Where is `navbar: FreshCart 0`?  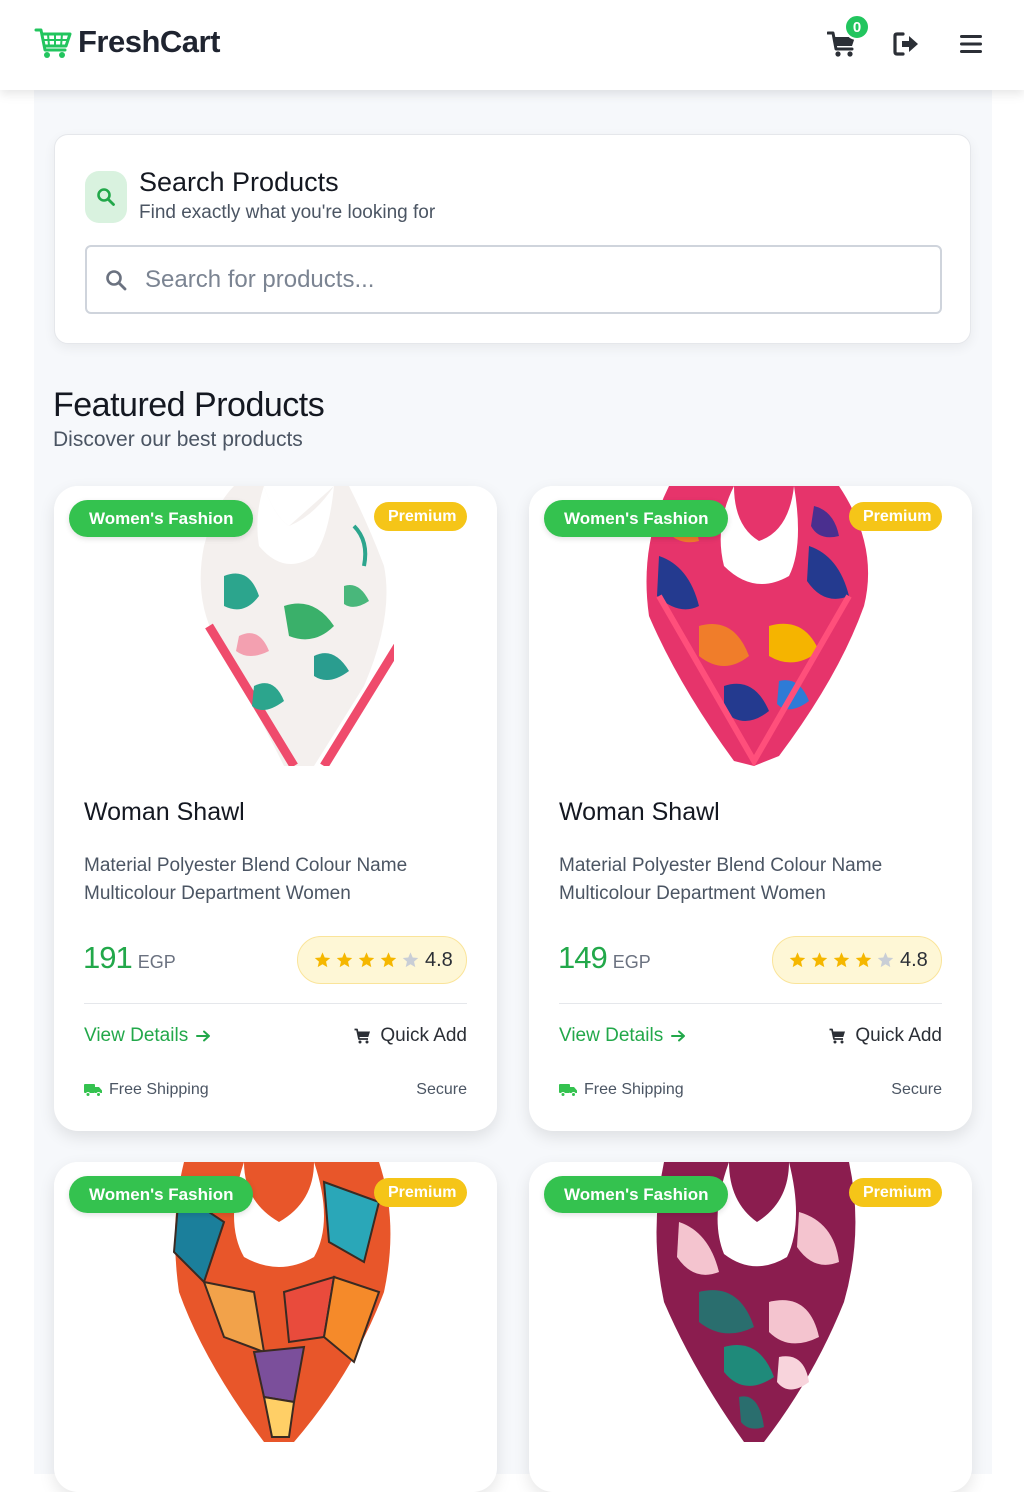 navbar: FreshCart 0 is located at coordinates (512, 45).